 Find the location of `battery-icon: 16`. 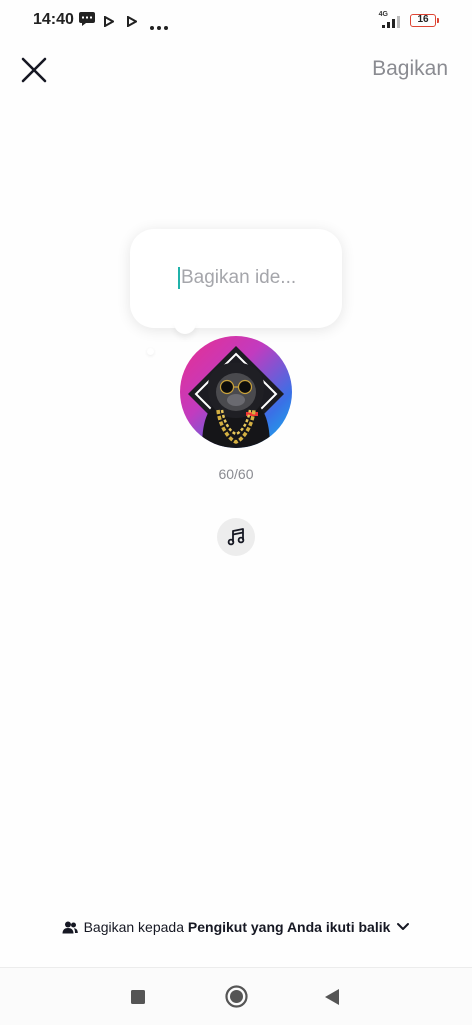

battery-icon: 16 is located at coordinates (424, 20).